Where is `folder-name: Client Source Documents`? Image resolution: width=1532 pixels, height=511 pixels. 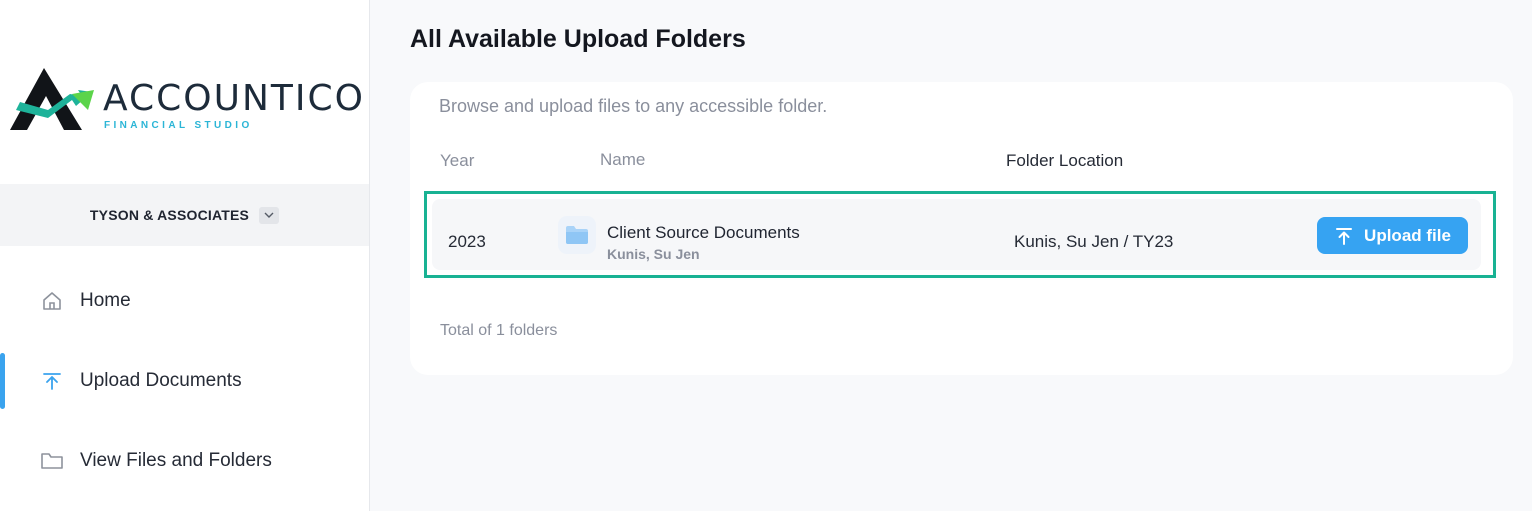
folder-name: Client Source Documents is located at coordinates (703, 233).